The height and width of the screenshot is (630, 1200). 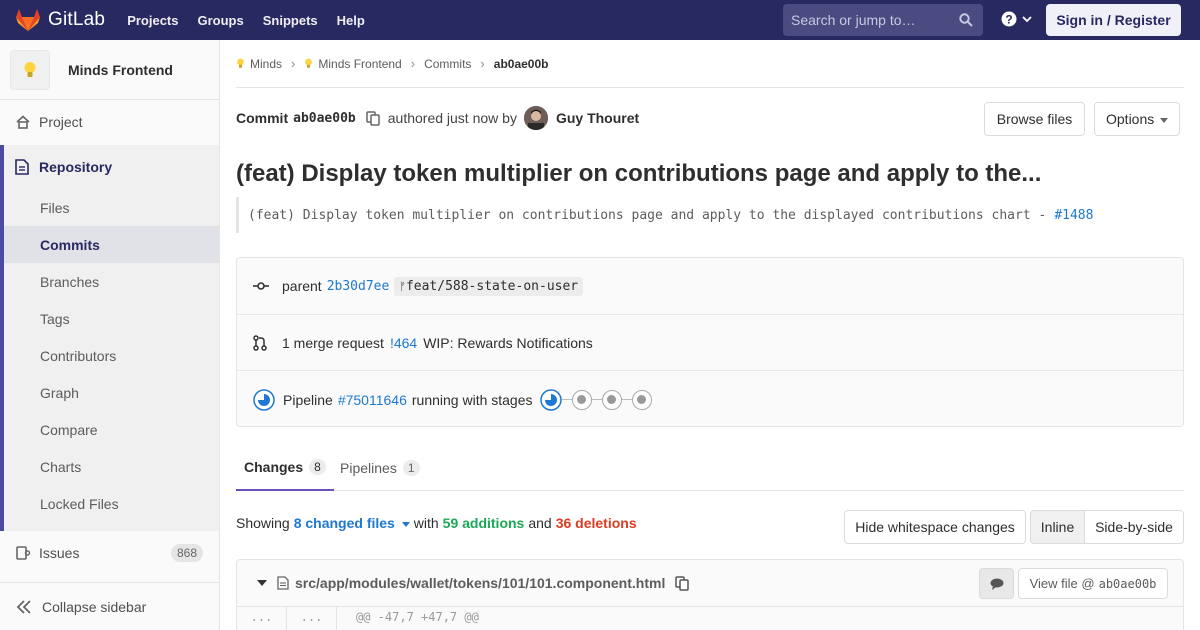 I want to click on nav-snippets: Snippets, so click(x=290, y=20).